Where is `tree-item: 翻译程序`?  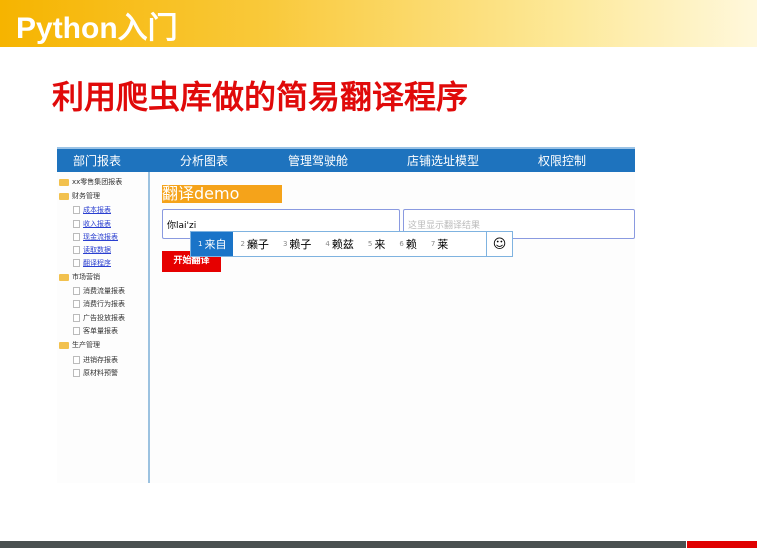 tree-item: 翻译程序 is located at coordinates (92, 263).